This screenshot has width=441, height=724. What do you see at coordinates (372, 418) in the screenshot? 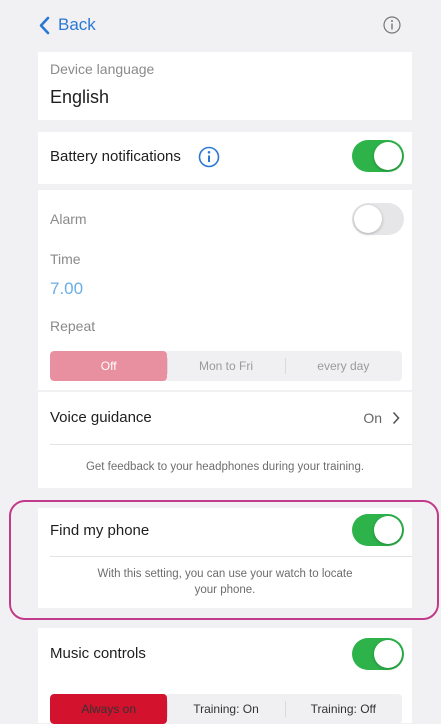
I see `voice-guidance-value: On` at bounding box center [372, 418].